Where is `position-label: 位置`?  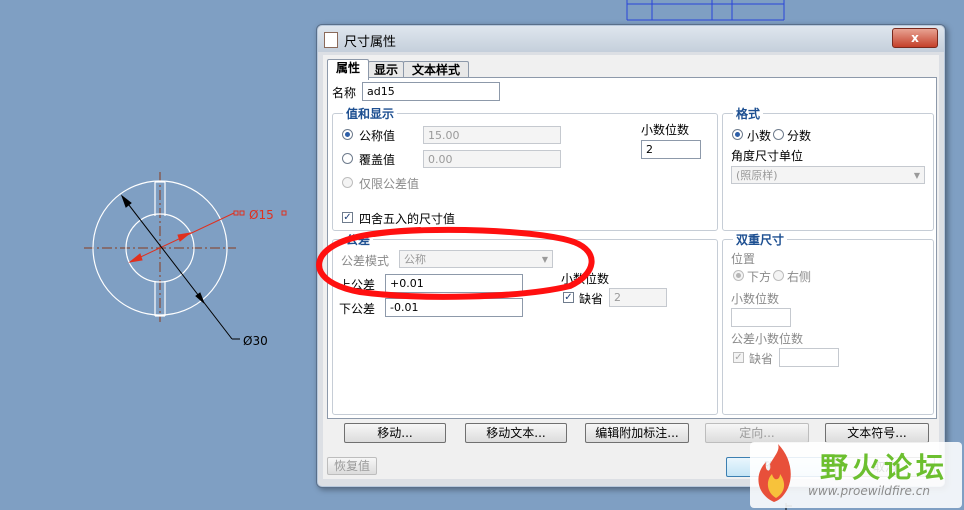 position-label: 位置 is located at coordinates (743, 259).